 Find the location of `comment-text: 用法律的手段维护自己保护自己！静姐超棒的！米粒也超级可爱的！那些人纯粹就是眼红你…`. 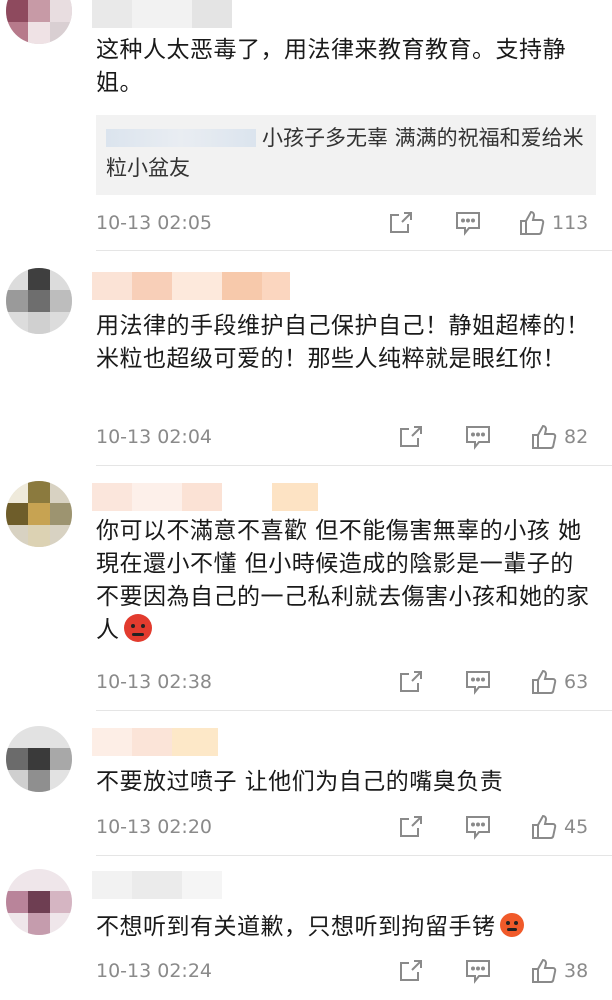

comment-text: 用法律的手段维护自己保护自己！静姐超棒的！米粒也超级可爱的！那些人纯粹就是眼红你… is located at coordinates (343, 342).